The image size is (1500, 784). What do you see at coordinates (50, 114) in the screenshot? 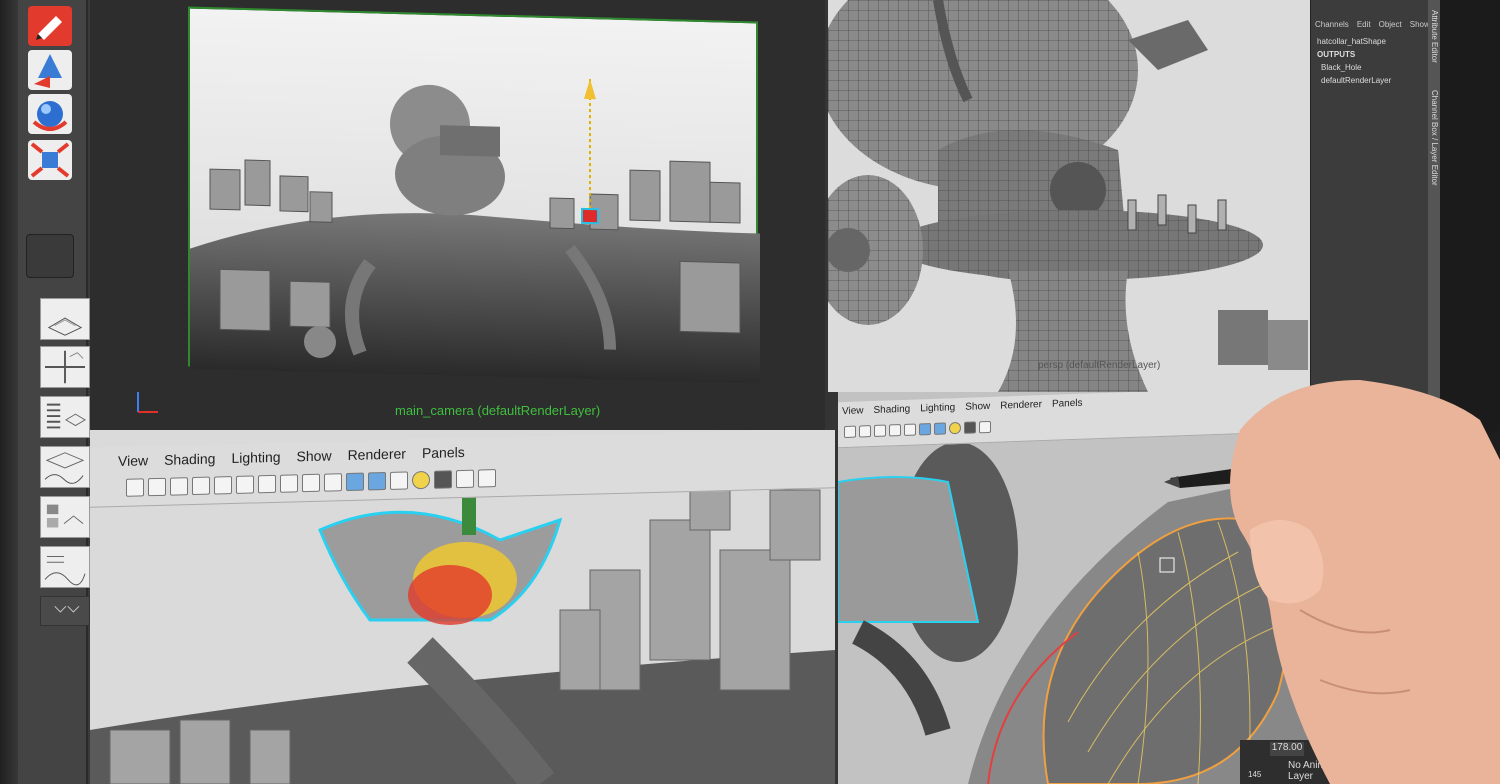
I see `rotate-tool-icon` at bounding box center [50, 114].